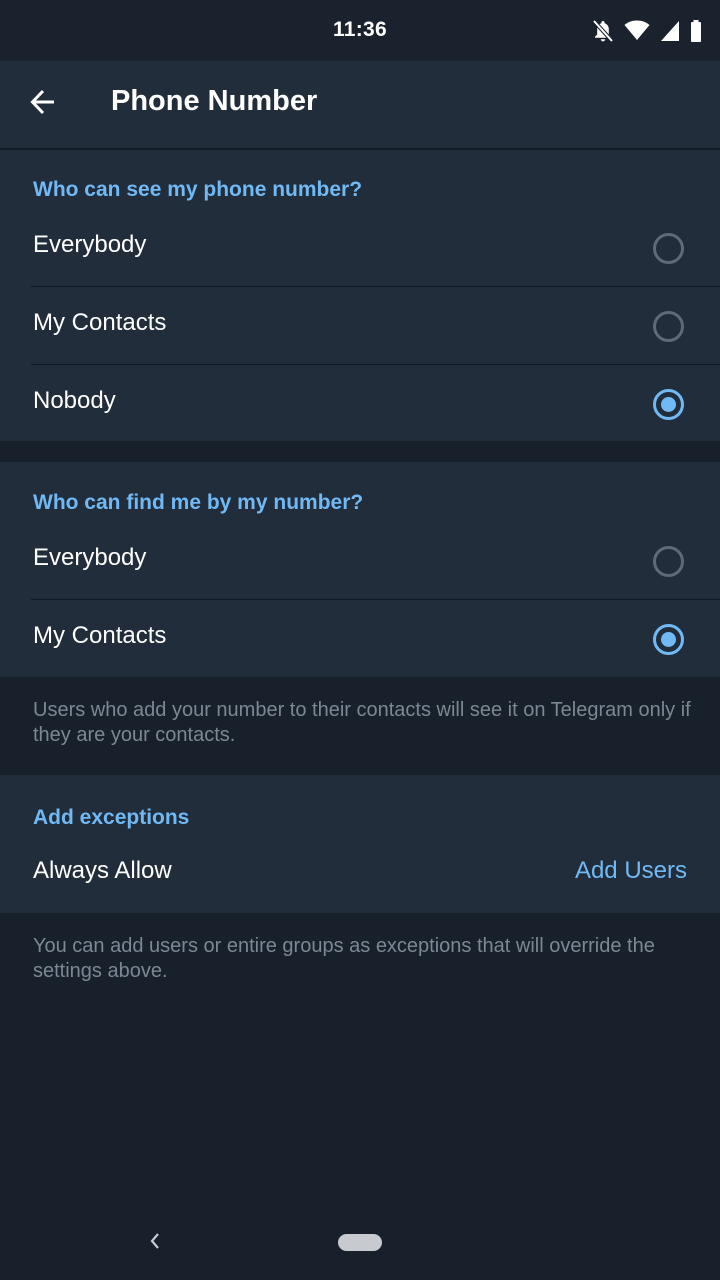  What do you see at coordinates (670, 31) in the screenshot?
I see `cell-signal-icon` at bounding box center [670, 31].